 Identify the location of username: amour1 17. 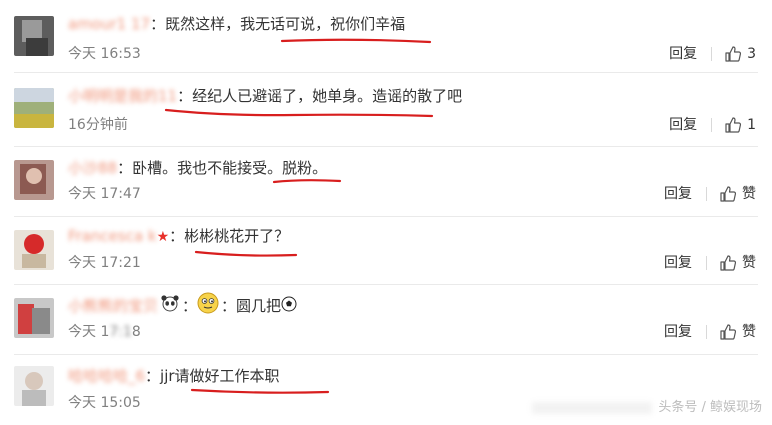
(109, 24).